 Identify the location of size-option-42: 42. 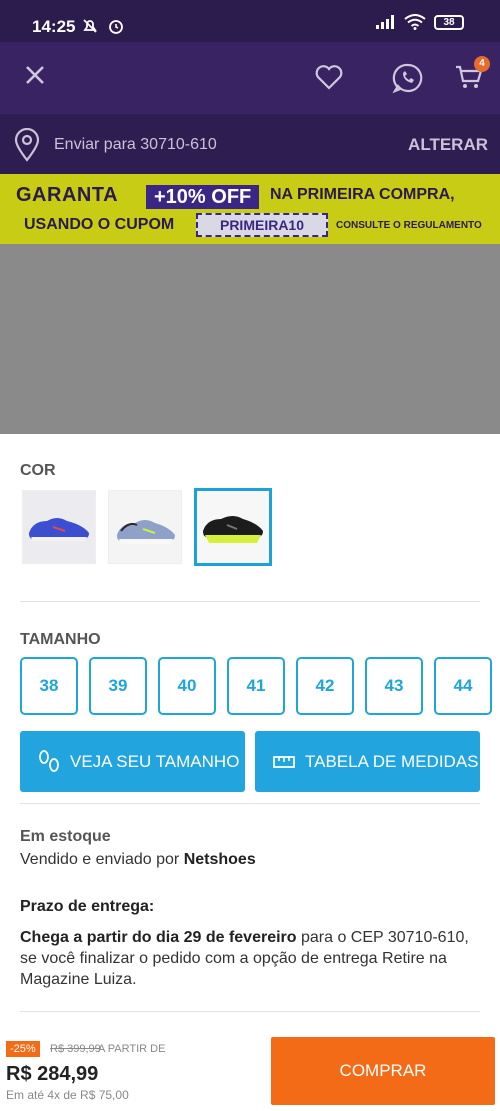
(325, 686).